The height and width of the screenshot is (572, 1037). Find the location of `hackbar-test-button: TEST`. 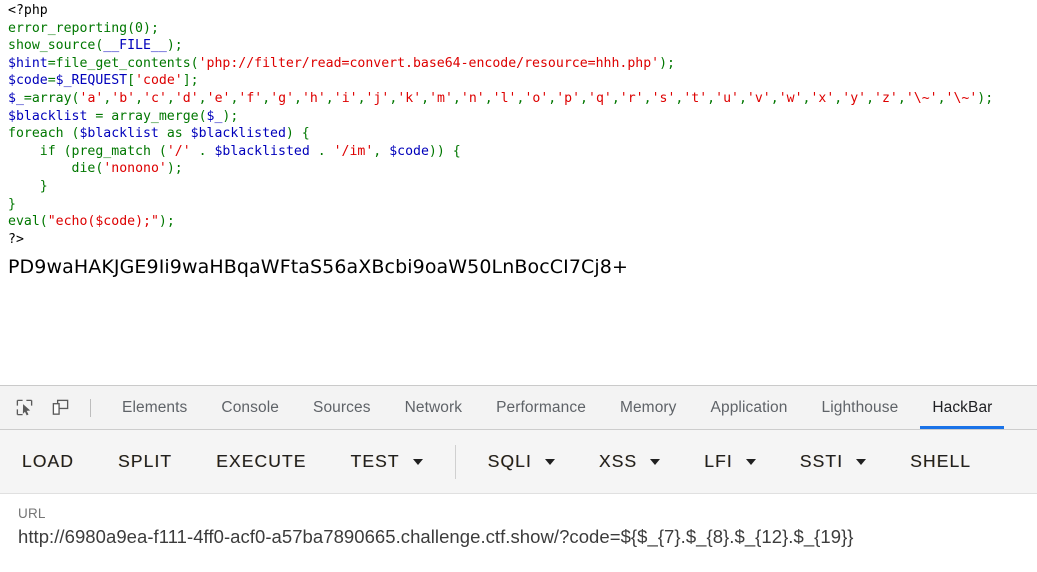

hackbar-test-button: TEST is located at coordinates (387, 462).